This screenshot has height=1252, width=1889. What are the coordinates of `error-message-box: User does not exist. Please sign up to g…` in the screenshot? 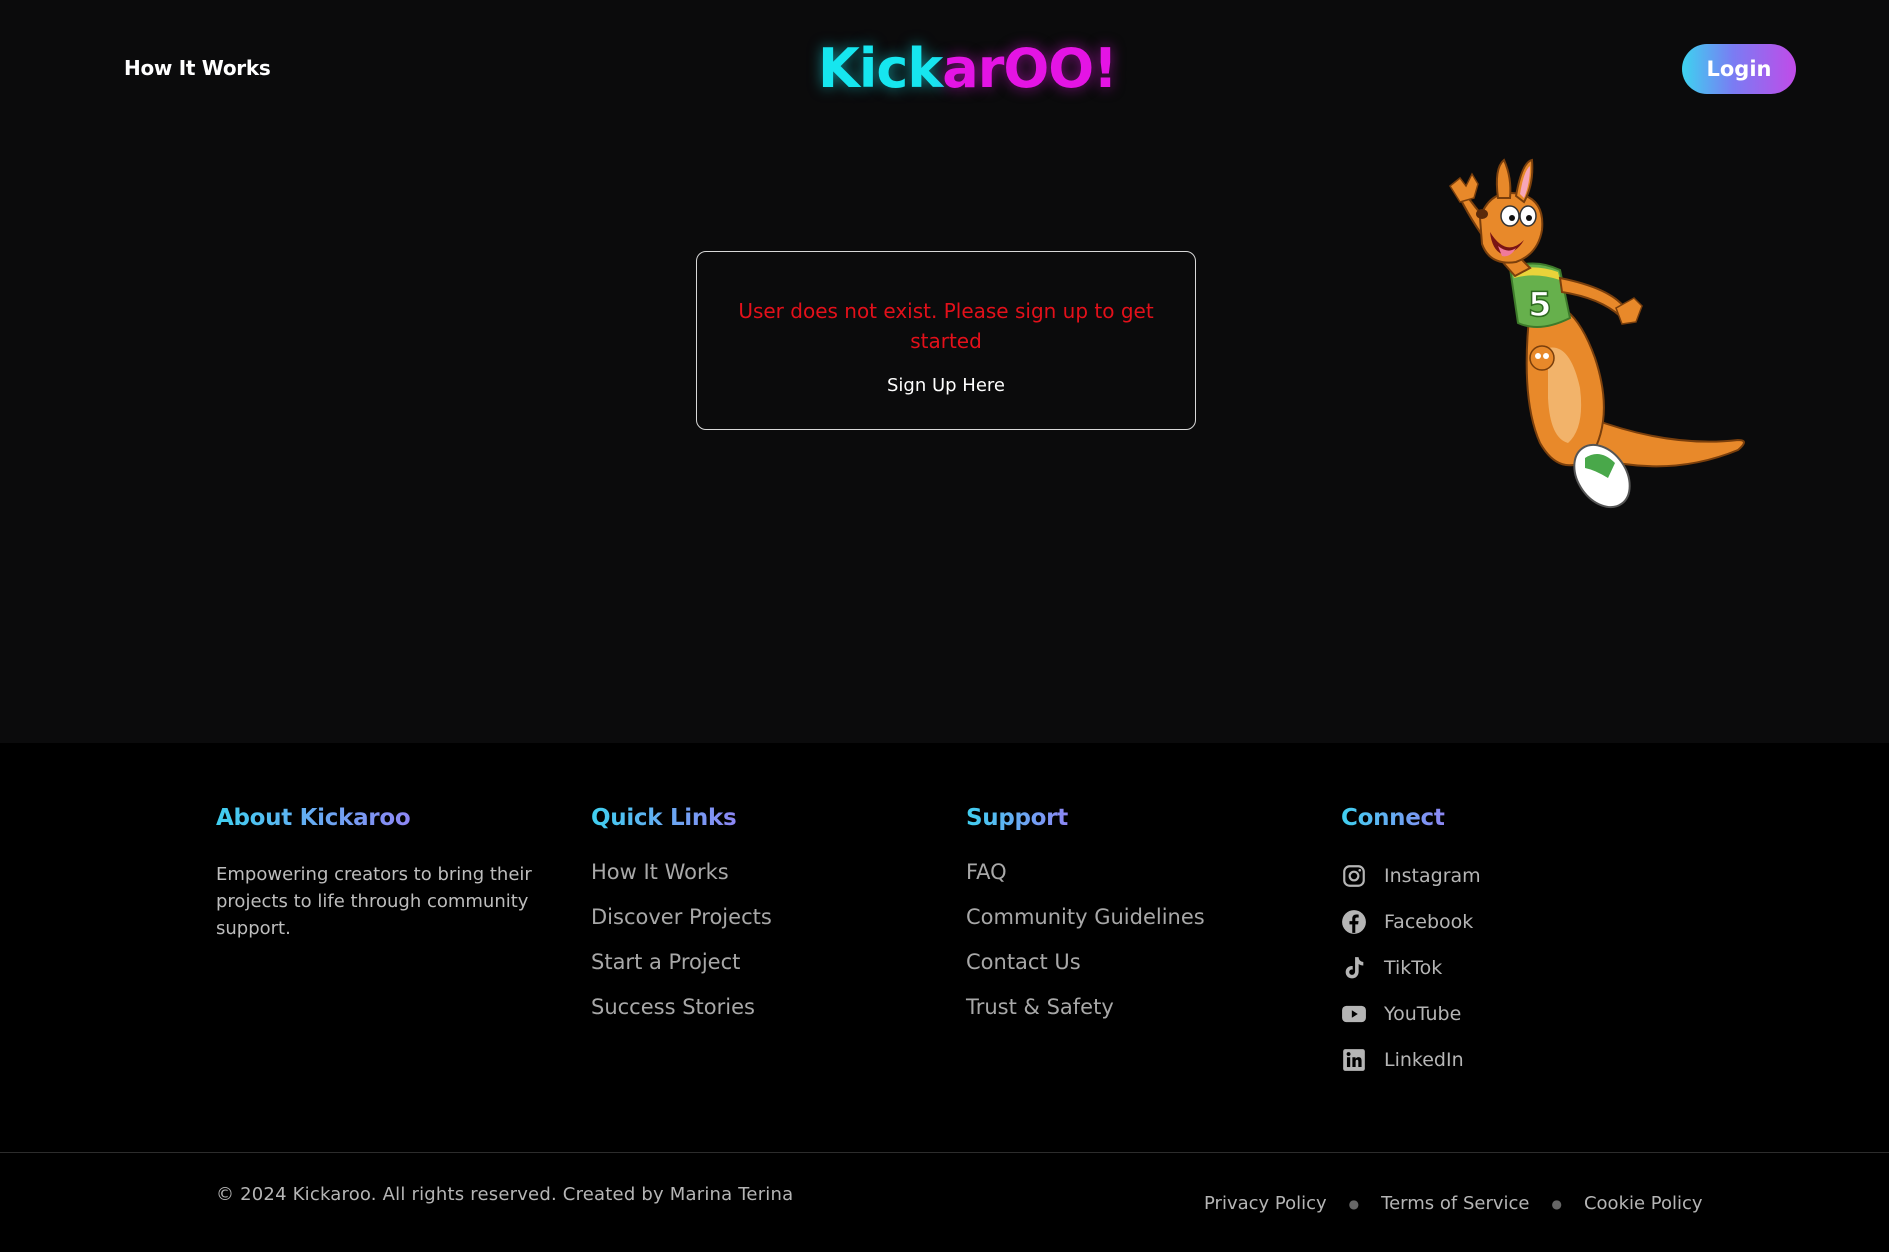 It's located at (946, 340).